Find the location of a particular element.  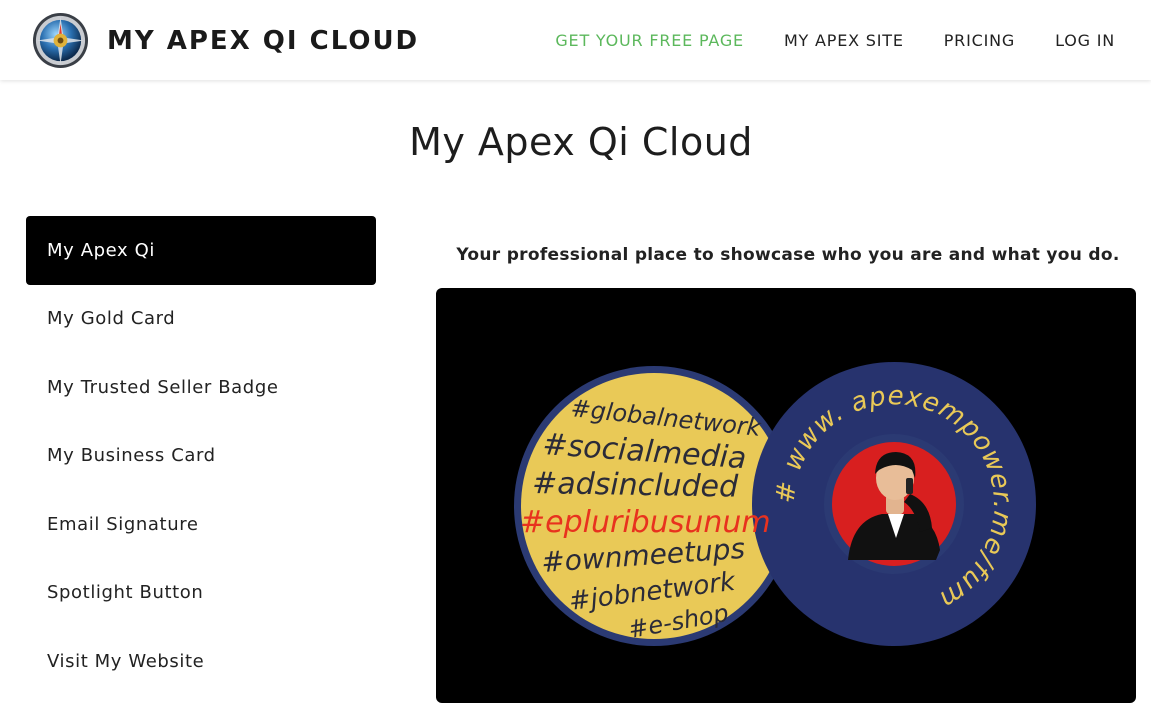

brand-home-link: MY APEX QI CLOUD is located at coordinates (225, 40).